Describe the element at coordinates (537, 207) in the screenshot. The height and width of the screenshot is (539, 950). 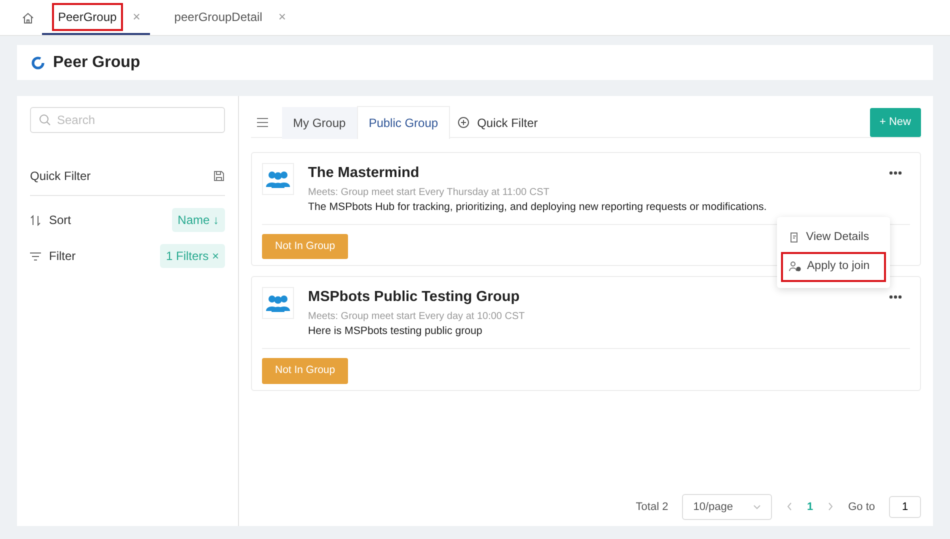
I see `group-description: The MSPbots Hub for tracking, prioritizing, and deploying new reporting requests or modifications.` at that location.